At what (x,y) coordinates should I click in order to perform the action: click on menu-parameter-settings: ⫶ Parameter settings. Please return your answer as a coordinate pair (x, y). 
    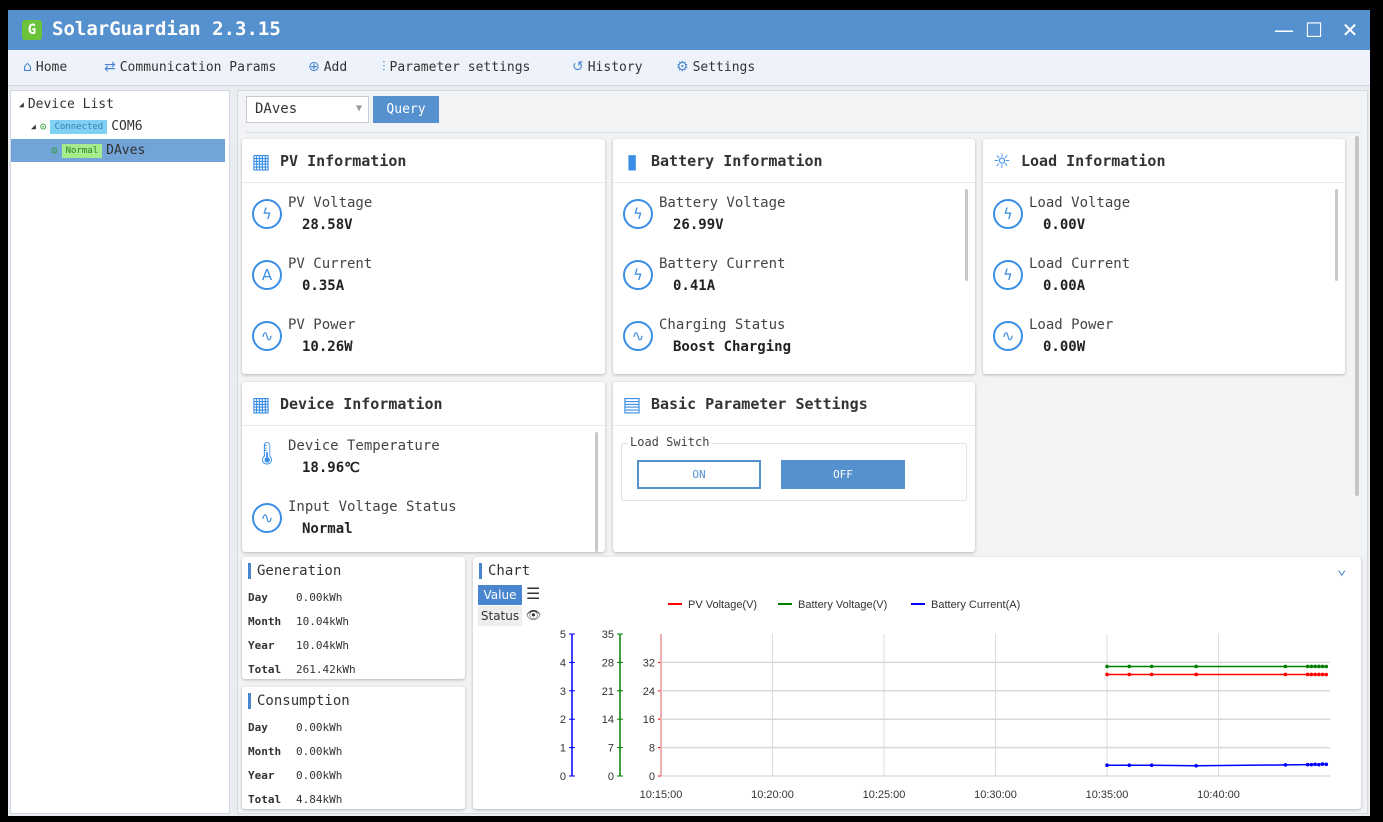
    Looking at the image, I should click on (456, 67).